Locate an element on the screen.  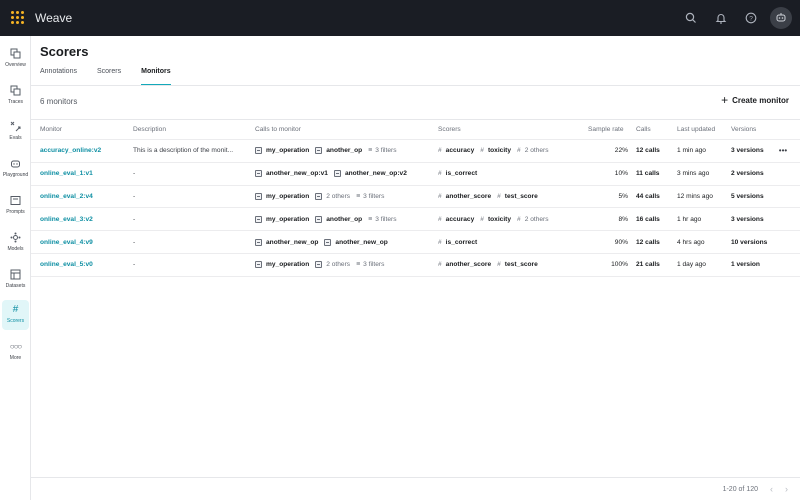
column-header-calls: Calls is located at coordinates (656, 129).